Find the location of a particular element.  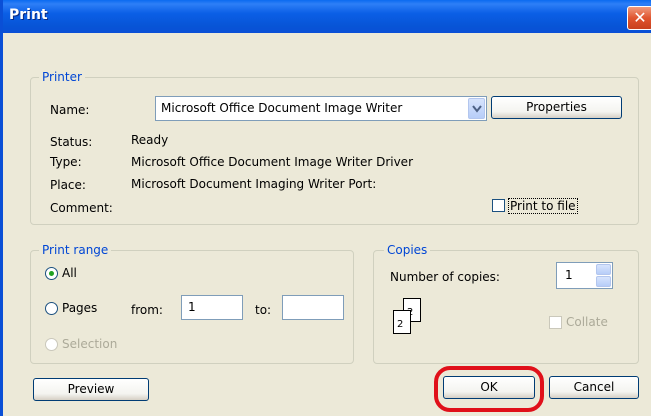

printer-name-value: Microsoft Office Document Image Writer is located at coordinates (282, 108).